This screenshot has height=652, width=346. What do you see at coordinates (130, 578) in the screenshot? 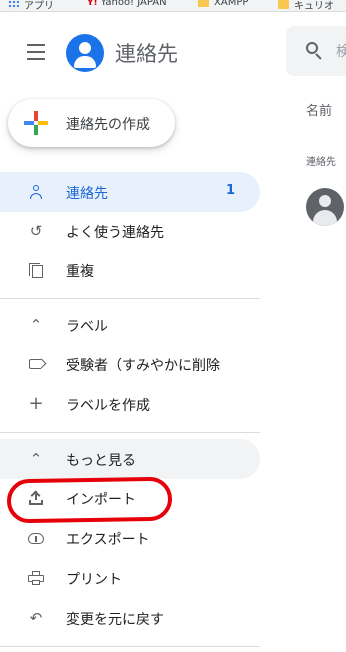
I see `sidebar-item-print: プリント` at bounding box center [130, 578].